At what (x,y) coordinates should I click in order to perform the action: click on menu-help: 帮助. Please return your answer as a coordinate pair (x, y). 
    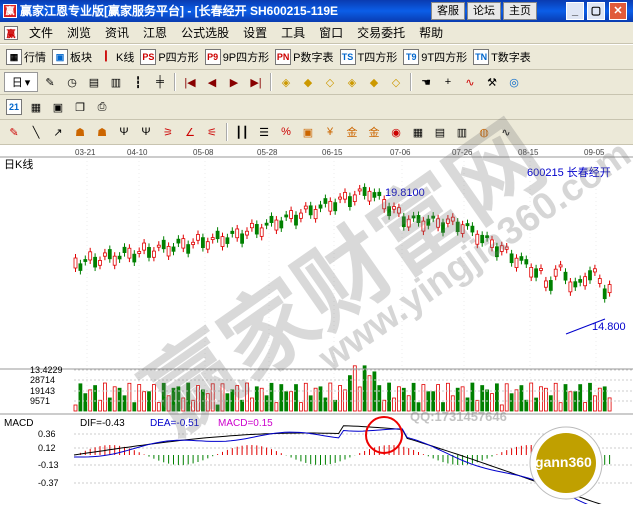
    Looking at the image, I should click on (431, 33).